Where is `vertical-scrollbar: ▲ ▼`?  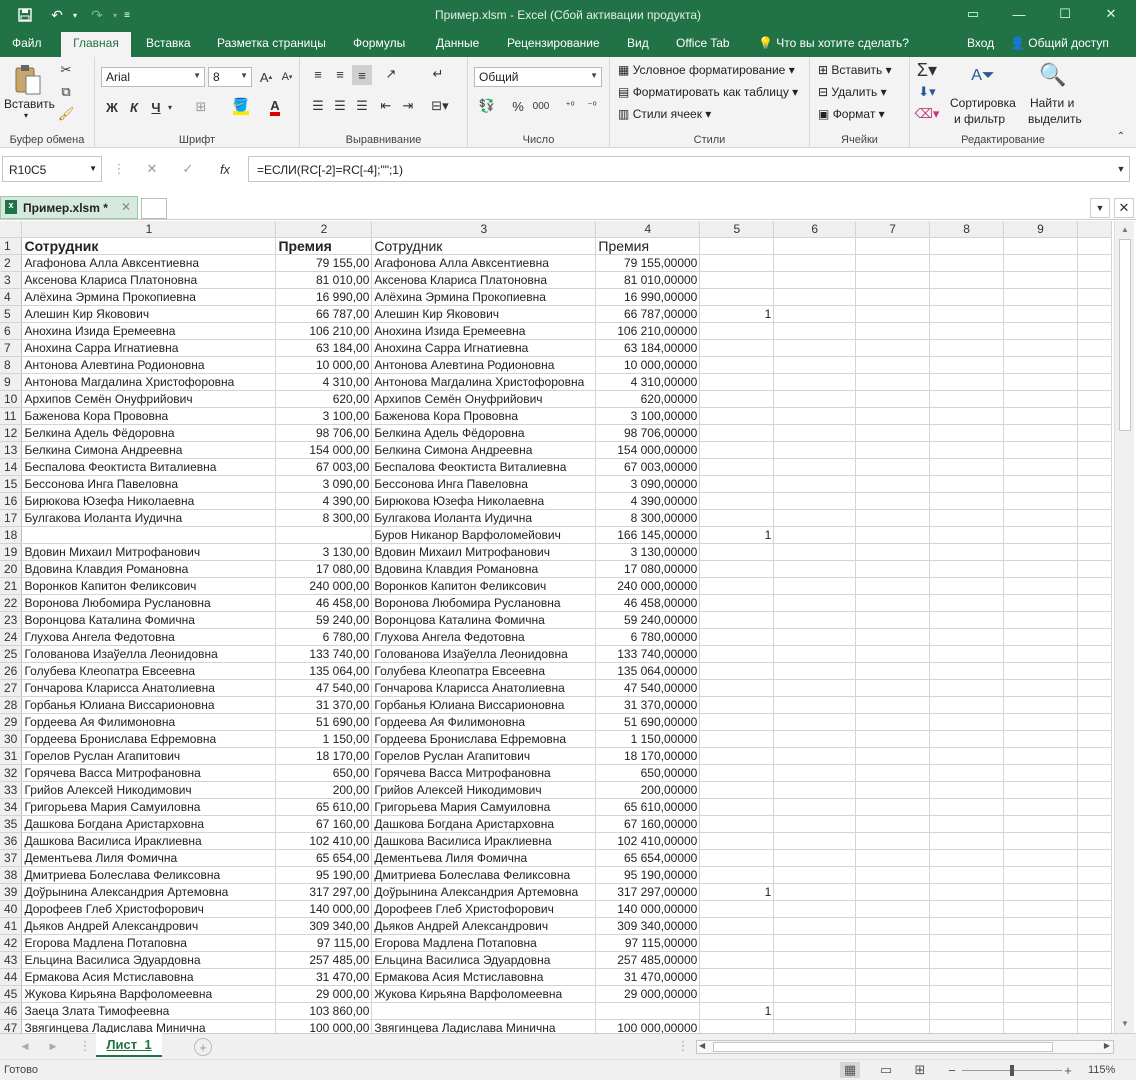 vertical-scrollbar: ▲ ▼ is located at coordinates (1124, 627).